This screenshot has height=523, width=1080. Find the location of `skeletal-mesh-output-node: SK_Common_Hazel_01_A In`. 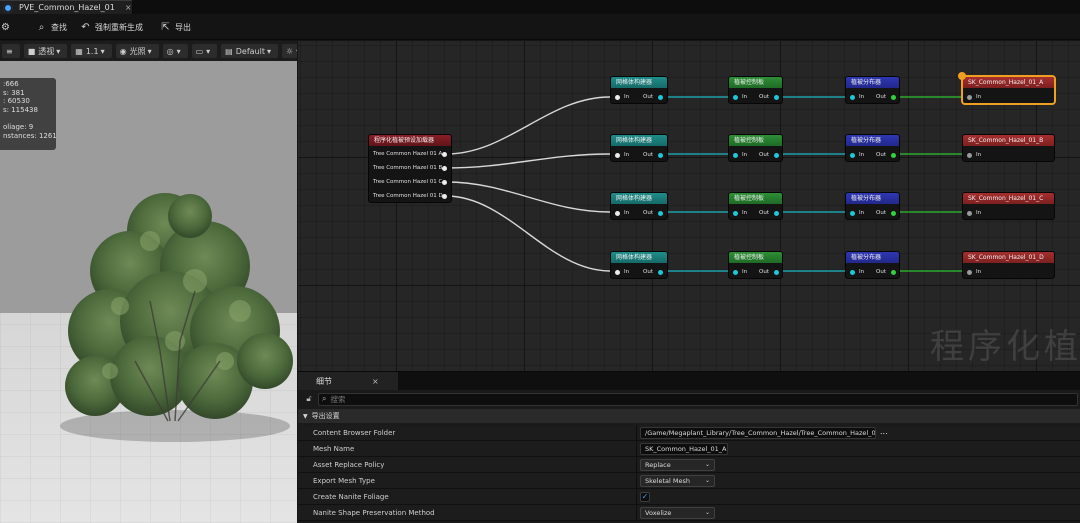

skeletal-mesh-output-node: SK_Common_Hazel_01_A In is located at coordinates (1008, 90).